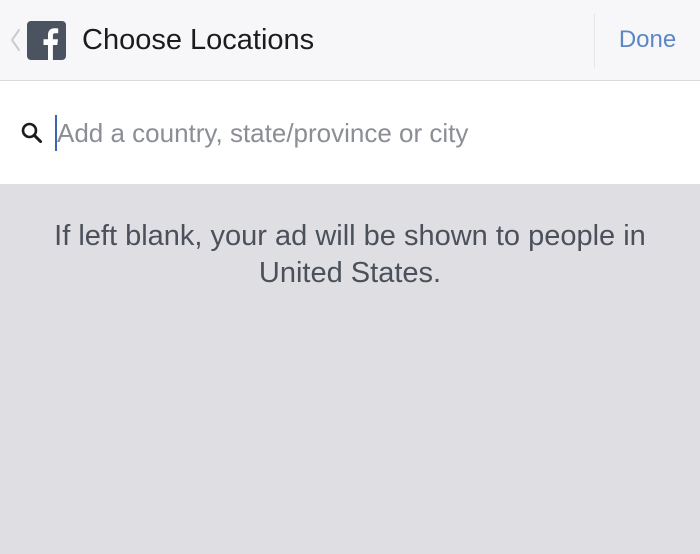 The height and width of the screenshot is (554, 700). Describe the element at coordinates (647, 40) in the screenshot. I see `done-button: Done` at that location.